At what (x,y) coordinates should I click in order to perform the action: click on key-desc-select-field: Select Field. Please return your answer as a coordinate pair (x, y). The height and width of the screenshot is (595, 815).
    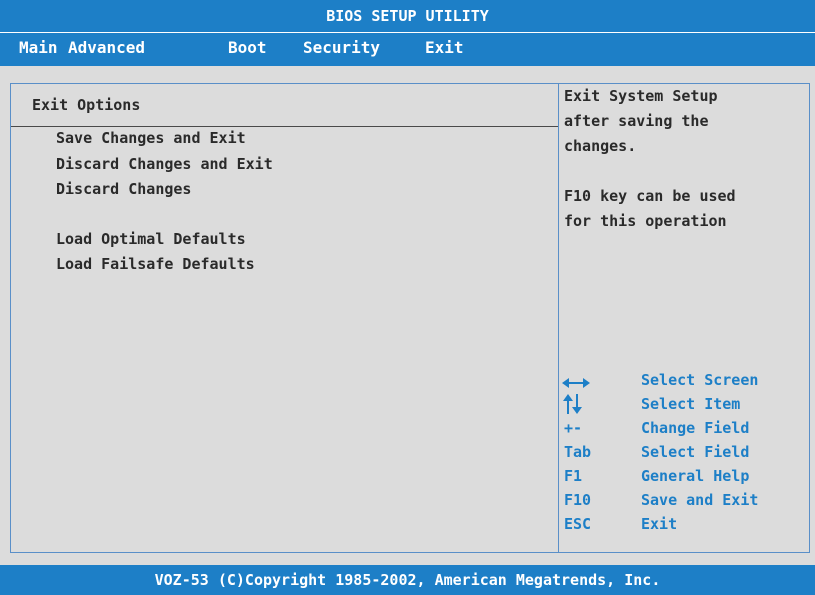
    Looking at the image, I should click on (695, 452).